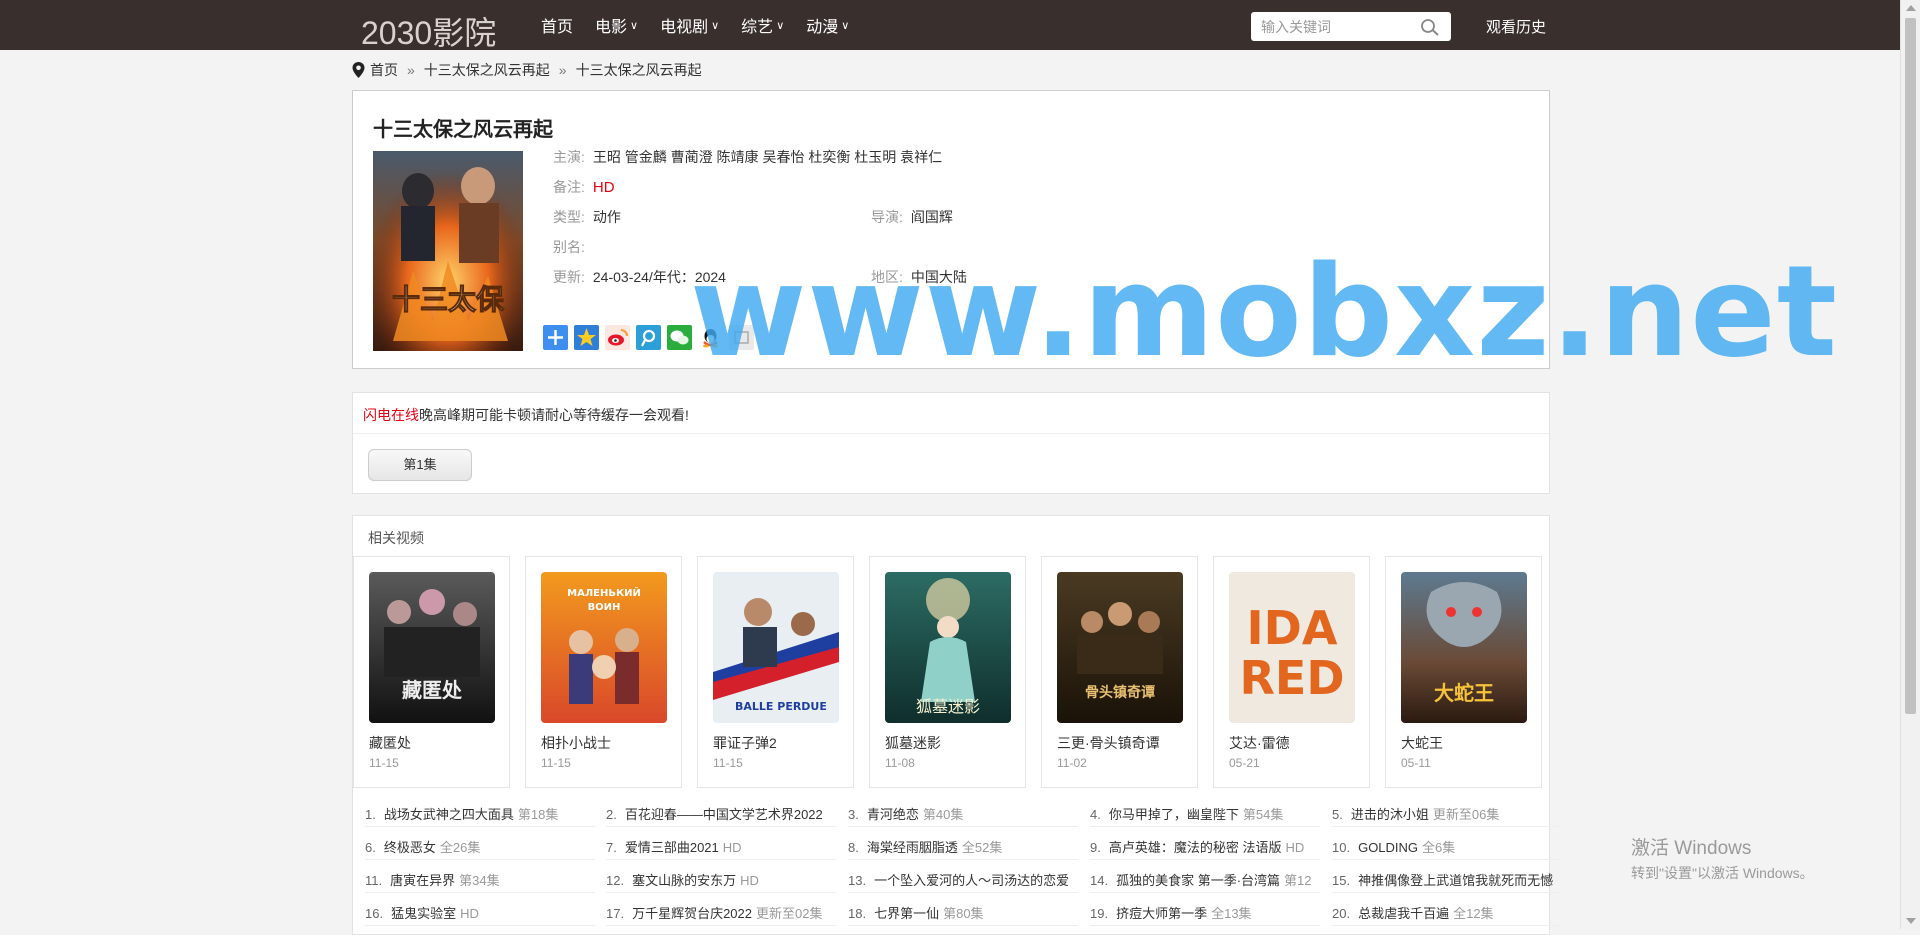 The height and width of the screenshot is (935, 1920). Describe the element at coordinates (767, 157) in the screenshot. I see `cast-value: 王昭 管金麟 曹蔺澄 陈靖康 吴春怡 杜奕衡 杜玉明 袁祥仁` at that location.